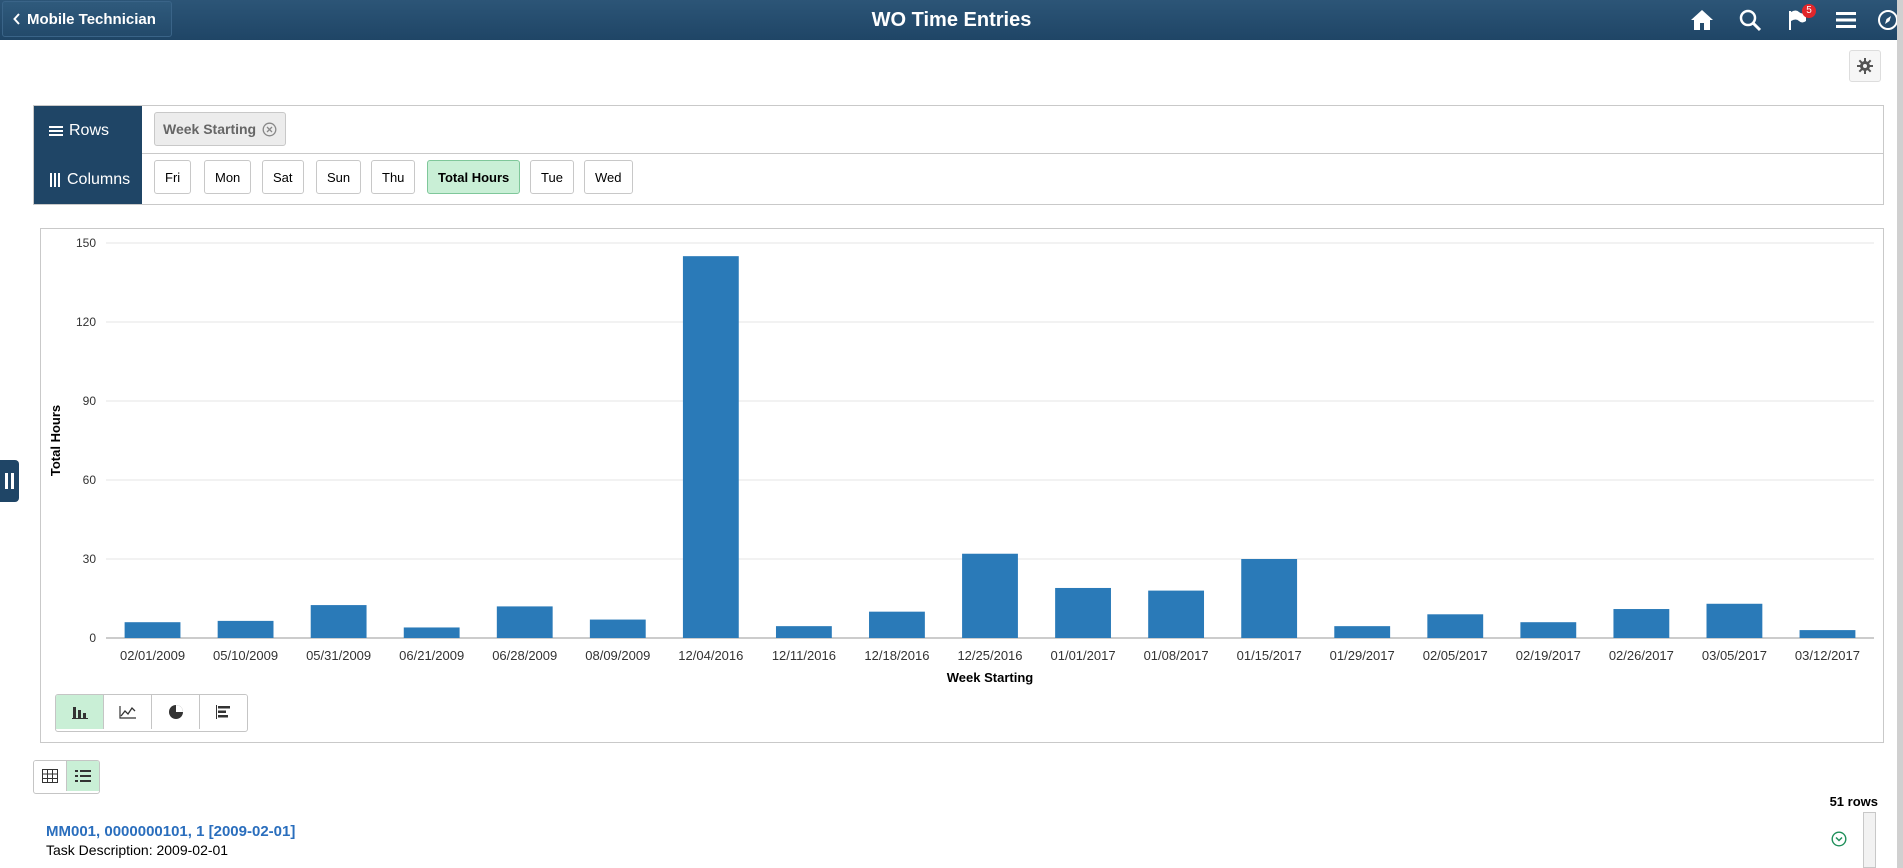 Image resolution: width=1903 pixels, height=868 pixels. I want to click on task-description-label: Task Description:, so click(99, 850).